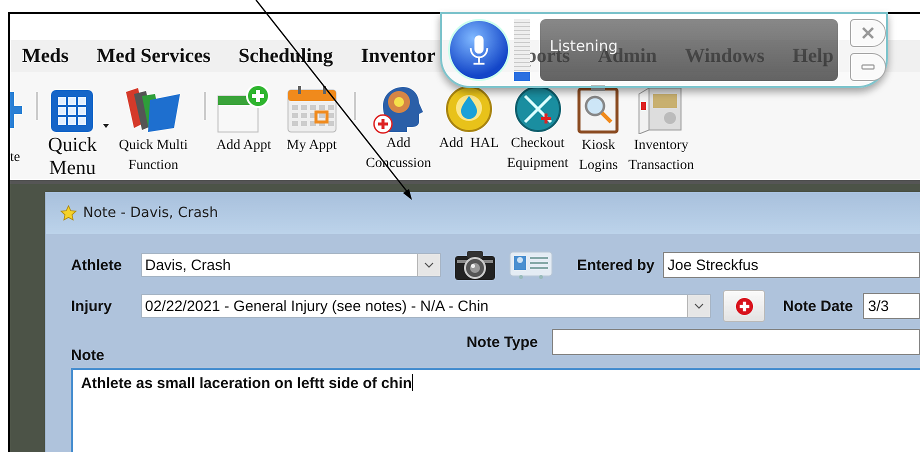 The height and width of the screenshot is (452, 920). Describe the element at coordinates (531, 265) in the screenshot. I see `id-card-icon` at that location.